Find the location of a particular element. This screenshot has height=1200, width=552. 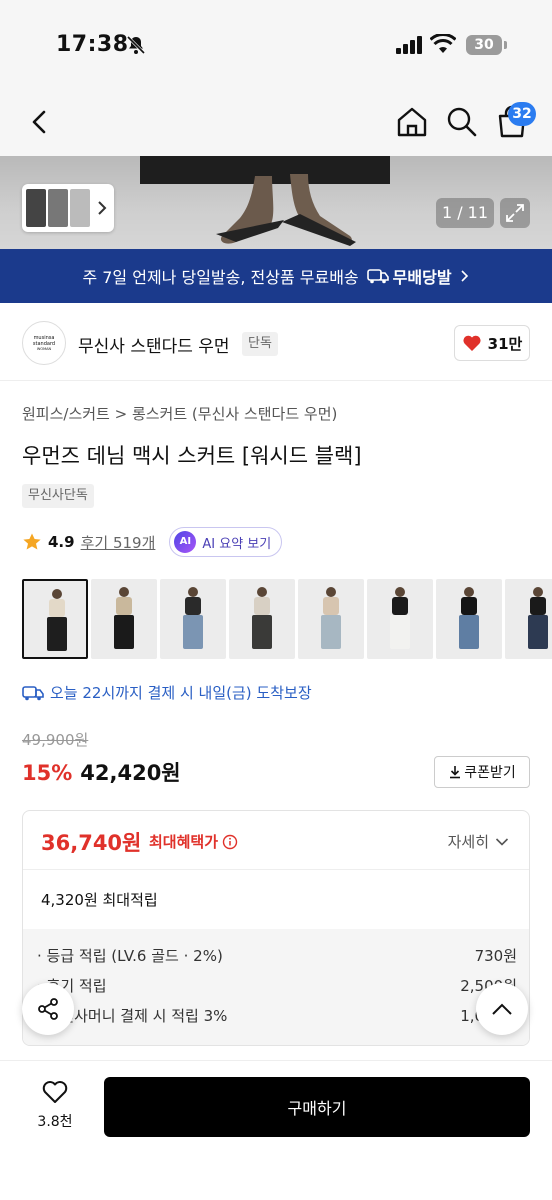

ai-summary-button: AI AI 요약 보기 is located at coordinates (226, 542).